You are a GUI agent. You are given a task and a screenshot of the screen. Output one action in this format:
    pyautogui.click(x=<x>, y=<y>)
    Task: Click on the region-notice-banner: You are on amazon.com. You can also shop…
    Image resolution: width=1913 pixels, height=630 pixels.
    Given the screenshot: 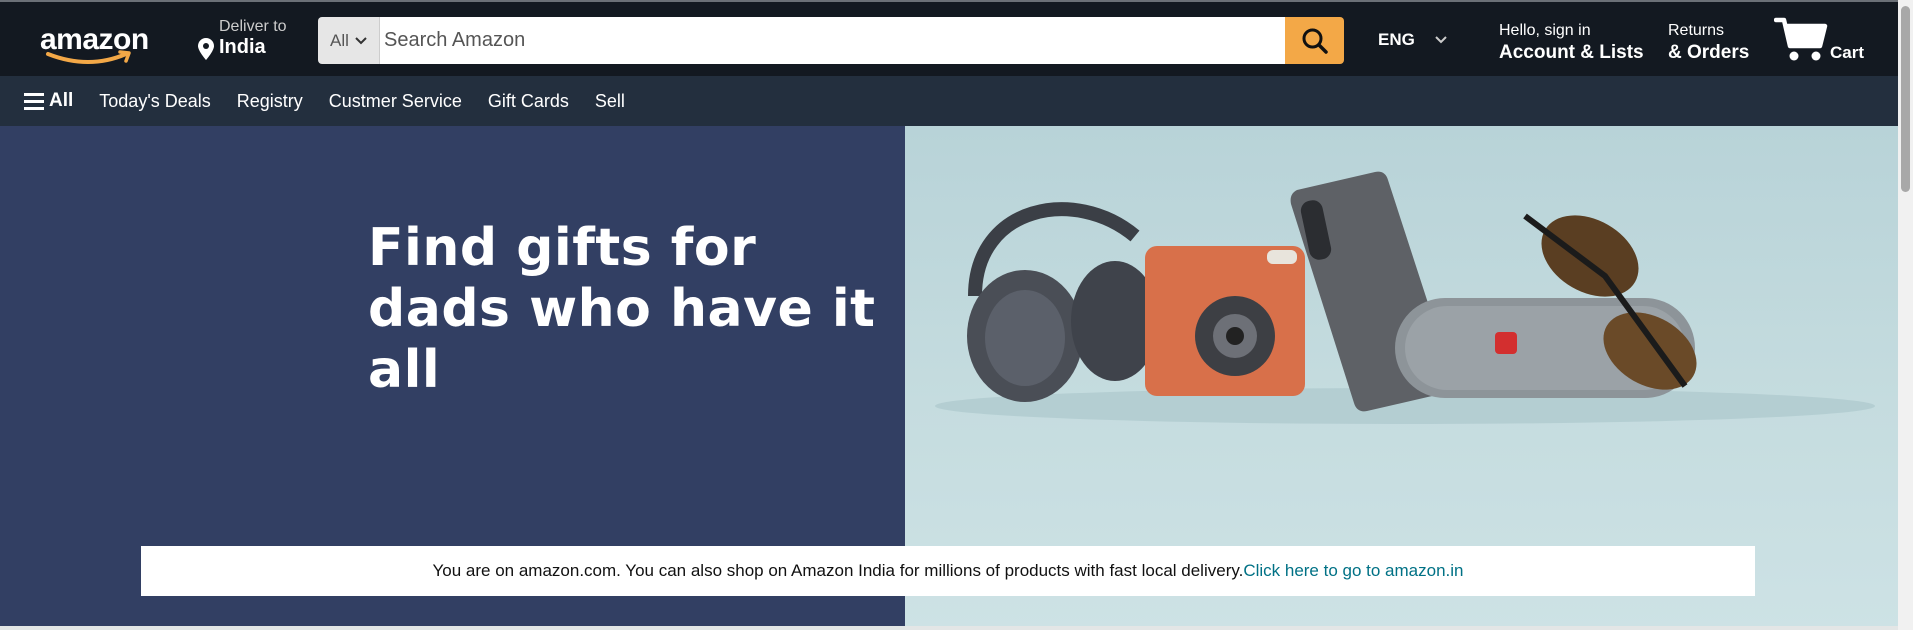 What is the action you would take?
    pyautogui.click(x=948, y=571)
    